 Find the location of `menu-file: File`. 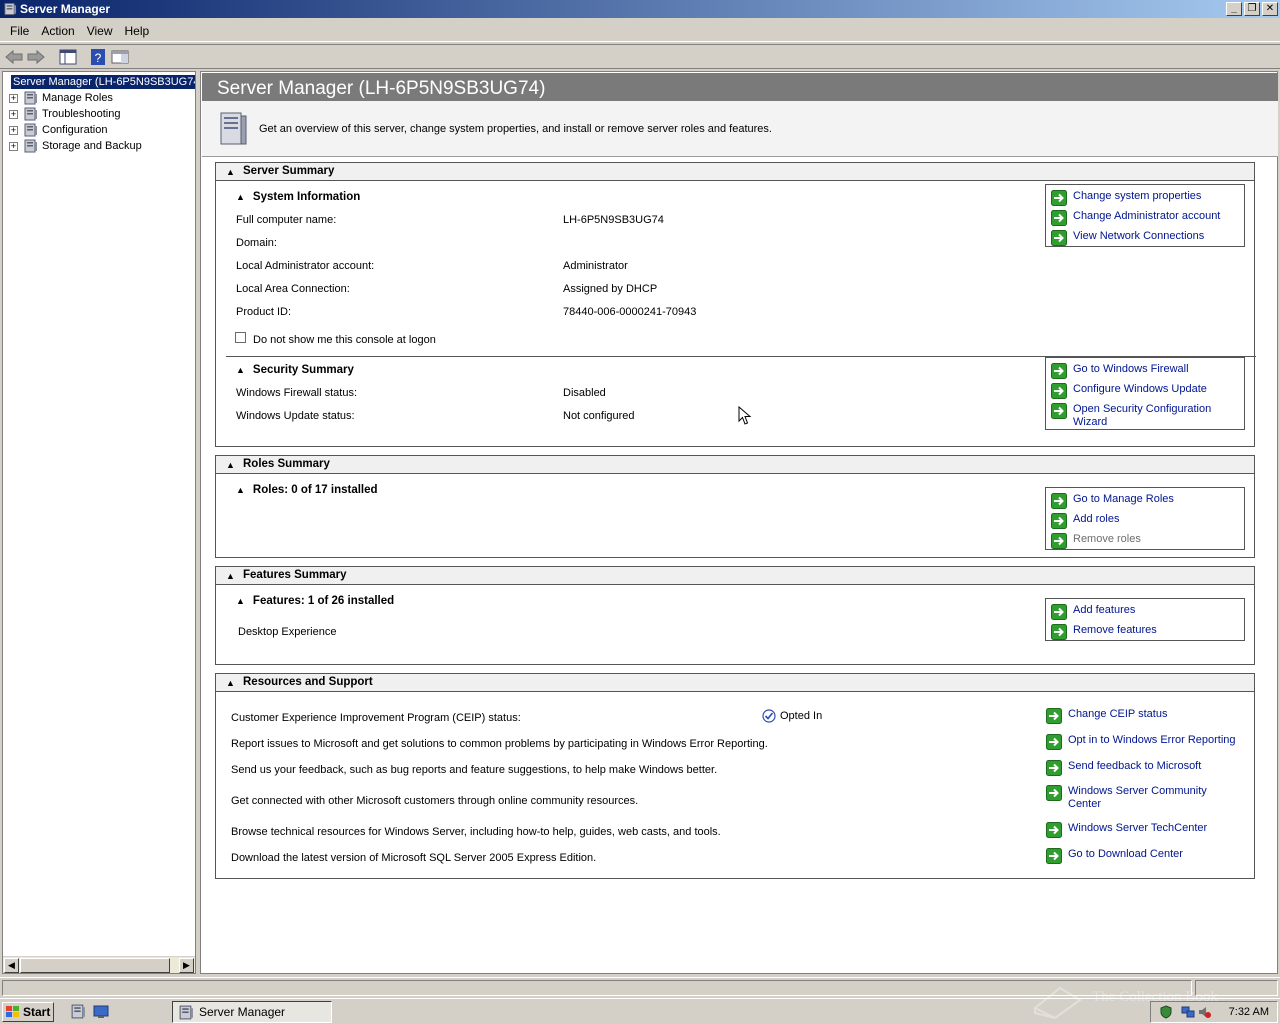

menu-file: File is located at coordinates (19, 30).